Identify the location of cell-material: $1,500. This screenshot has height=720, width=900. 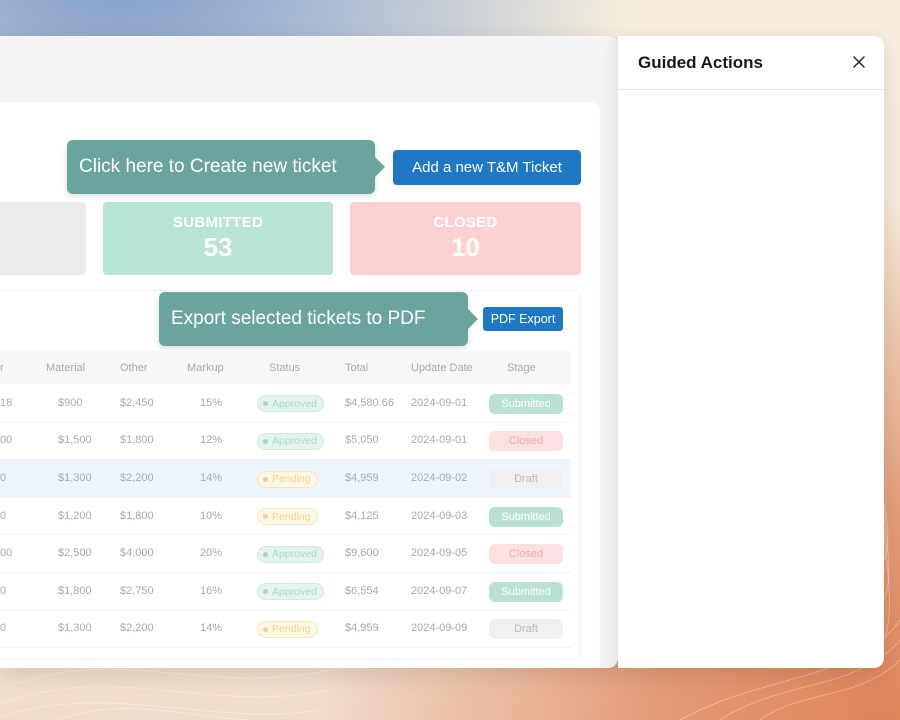
(75, 440).